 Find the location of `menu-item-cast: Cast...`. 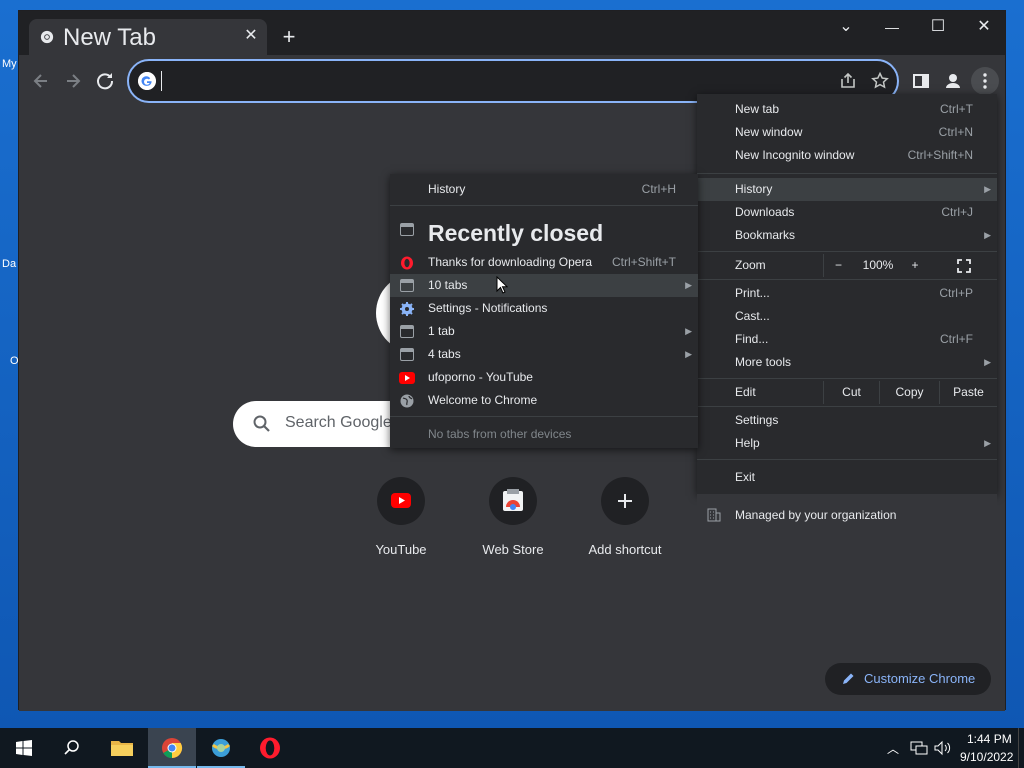

menu-item-cast: Cast... is located at coordinates (847, 316).